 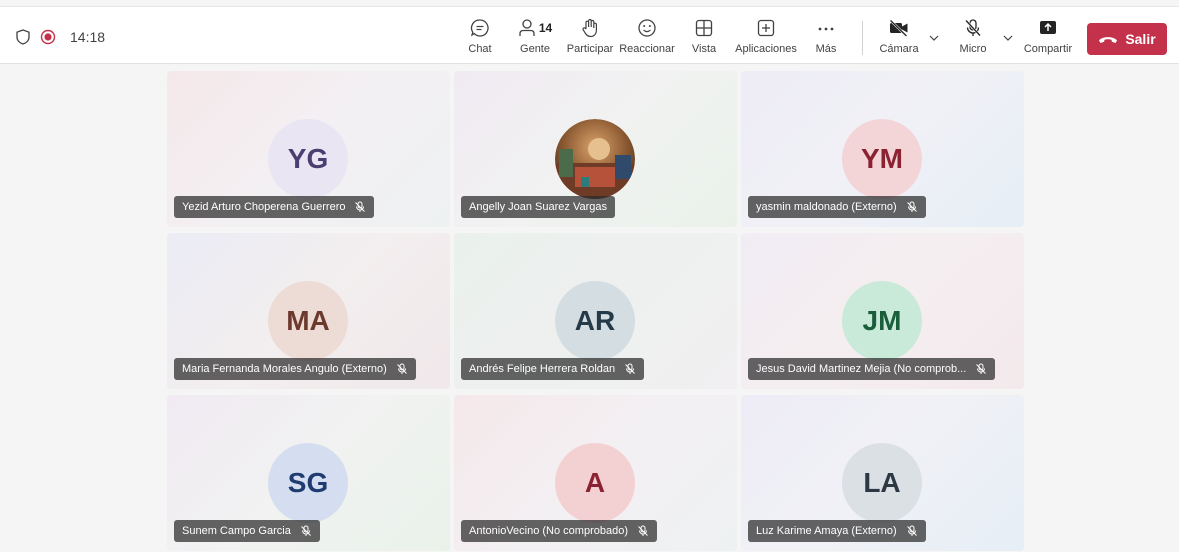 I want to click on share-button: Compartir, so click(x=1048, y=38).